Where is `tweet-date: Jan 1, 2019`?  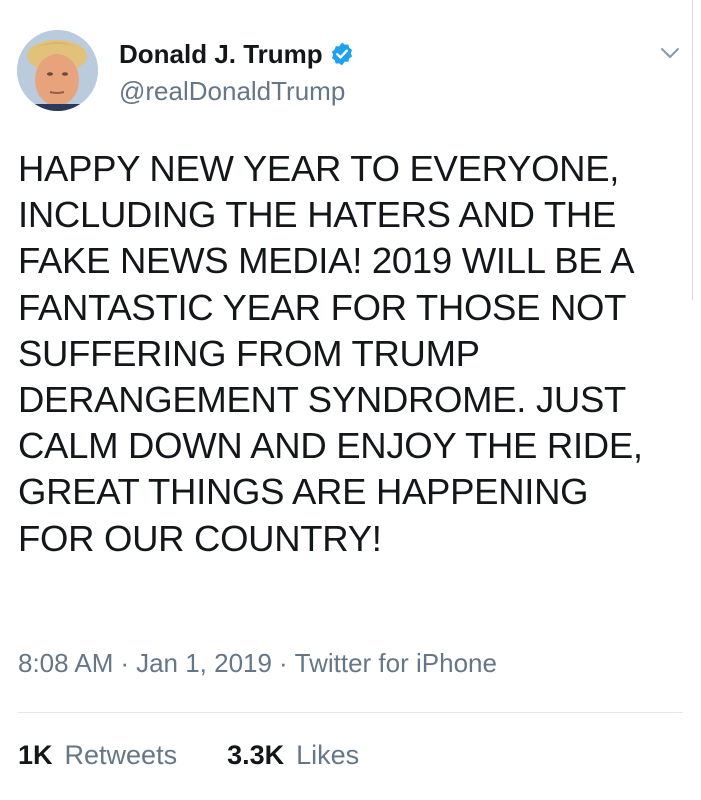 tweet-date: Jan 1, 2019 is located at coordinates (204, 663).